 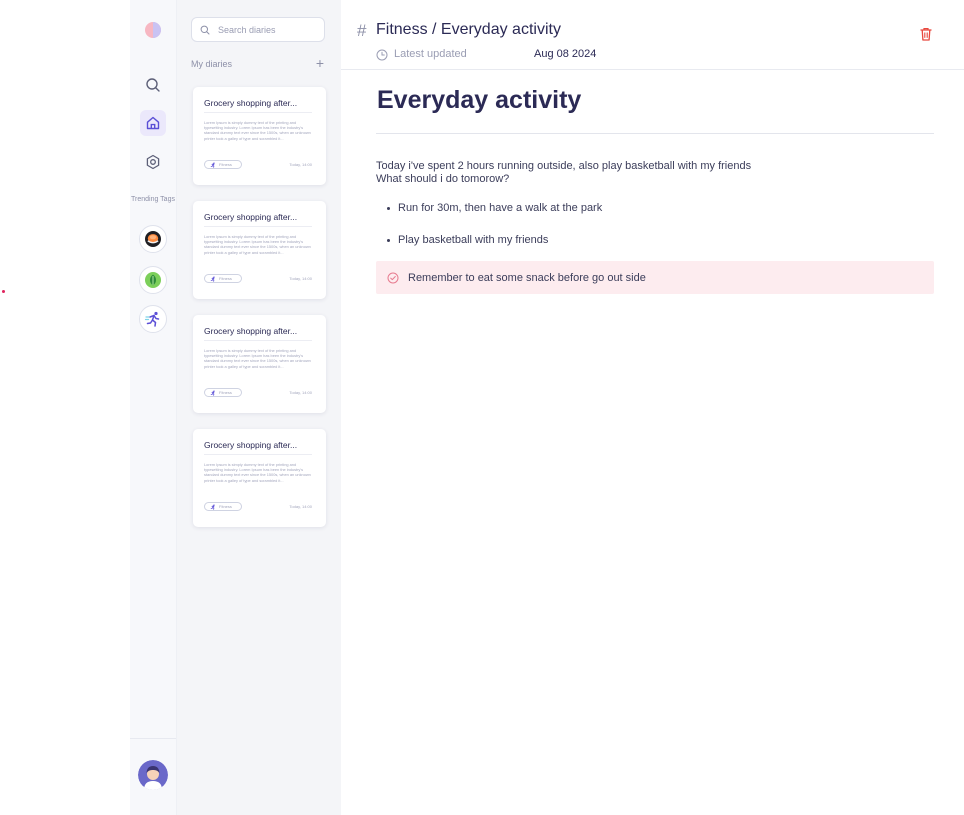 I want to click on trending-tags-label: Trending Tags, so click(x=153, y=199).